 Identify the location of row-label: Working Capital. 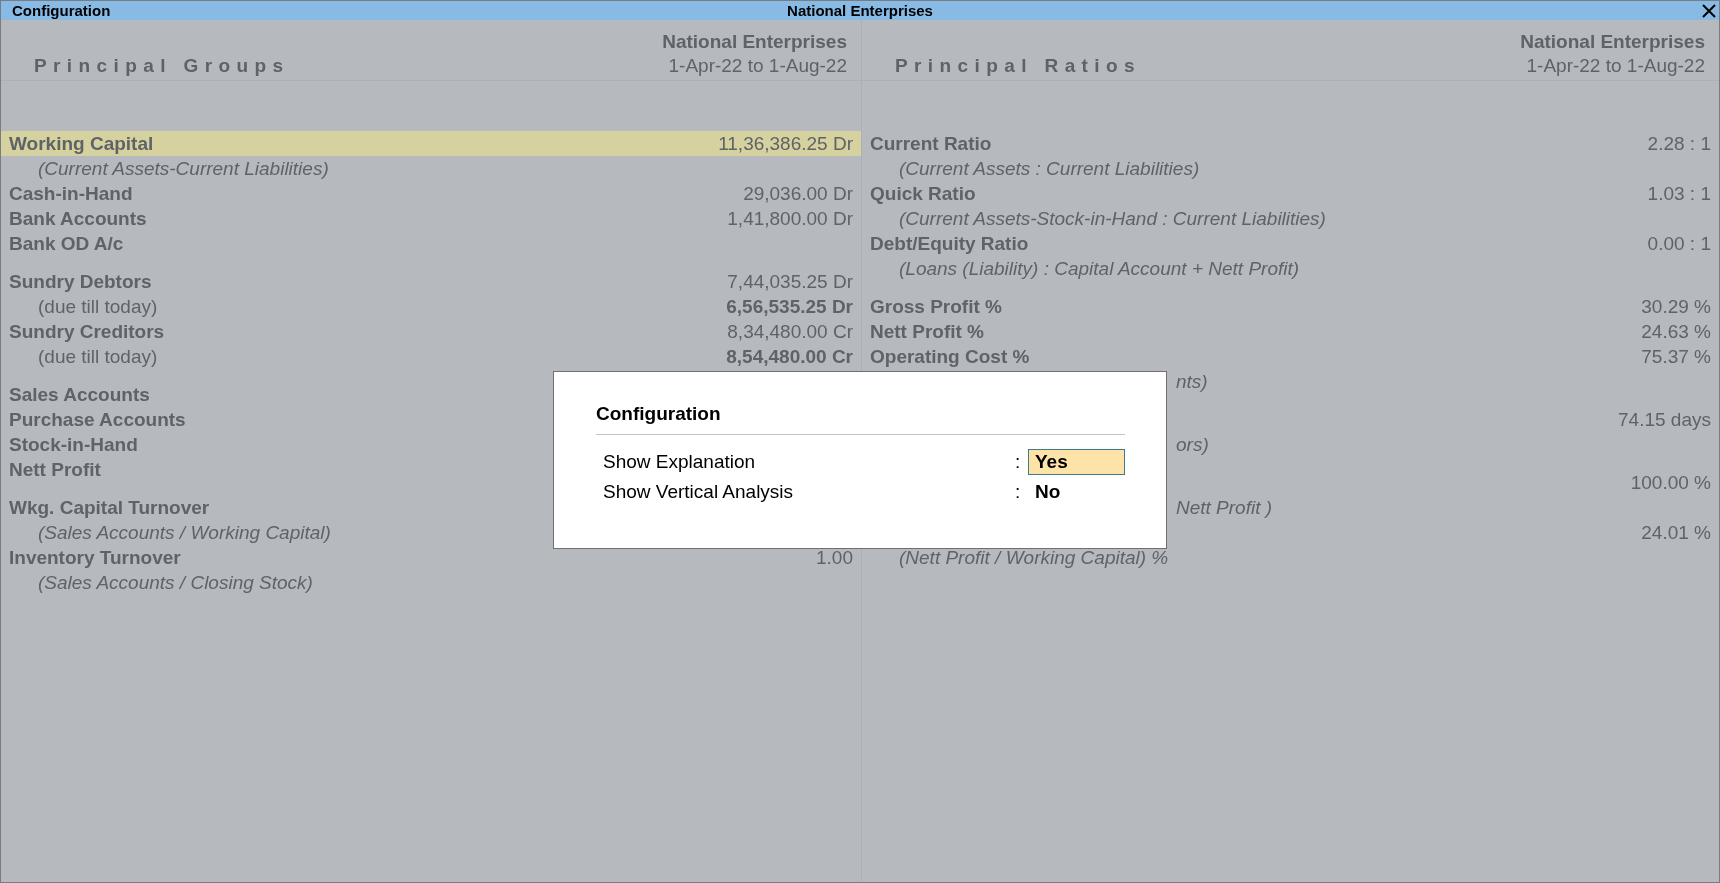
(81, 143).